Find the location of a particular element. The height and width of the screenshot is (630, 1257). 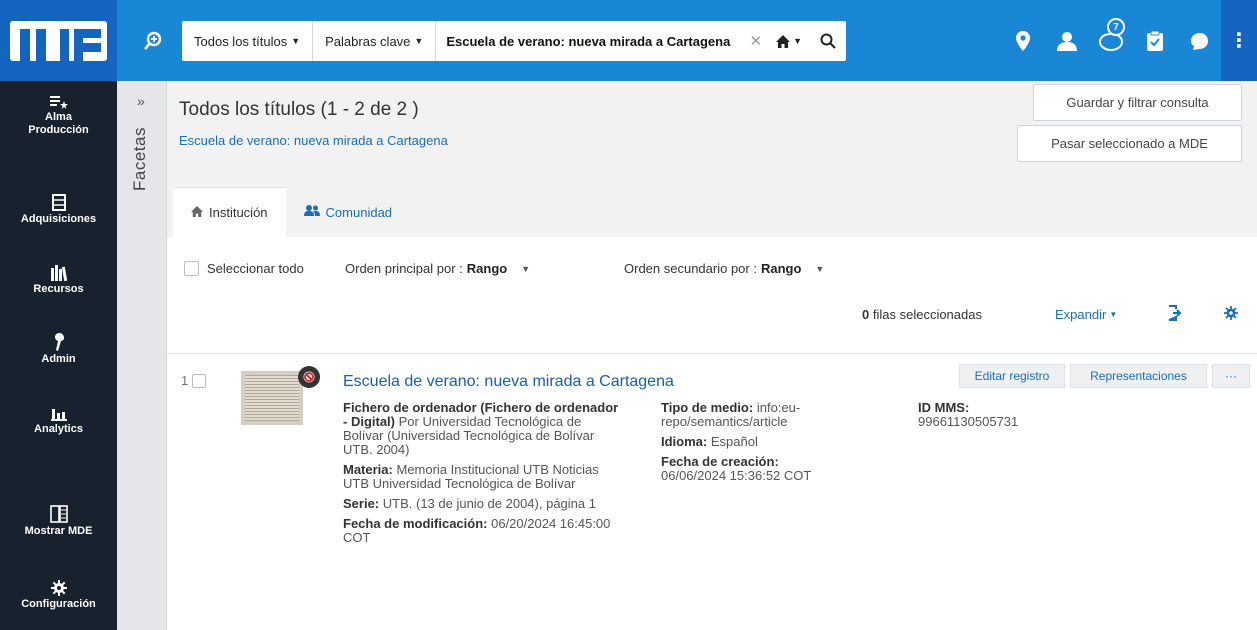

nav-item-configuracion: Configuración is located at coordinates (58, 593).